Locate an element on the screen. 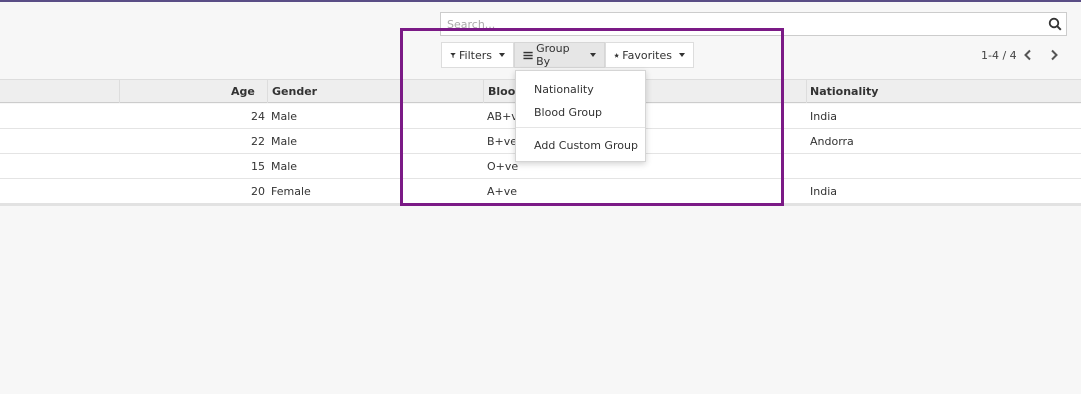 The height and width of the screenshot is (394, 1081). top-bar-line is located at coordinates (540, 1).